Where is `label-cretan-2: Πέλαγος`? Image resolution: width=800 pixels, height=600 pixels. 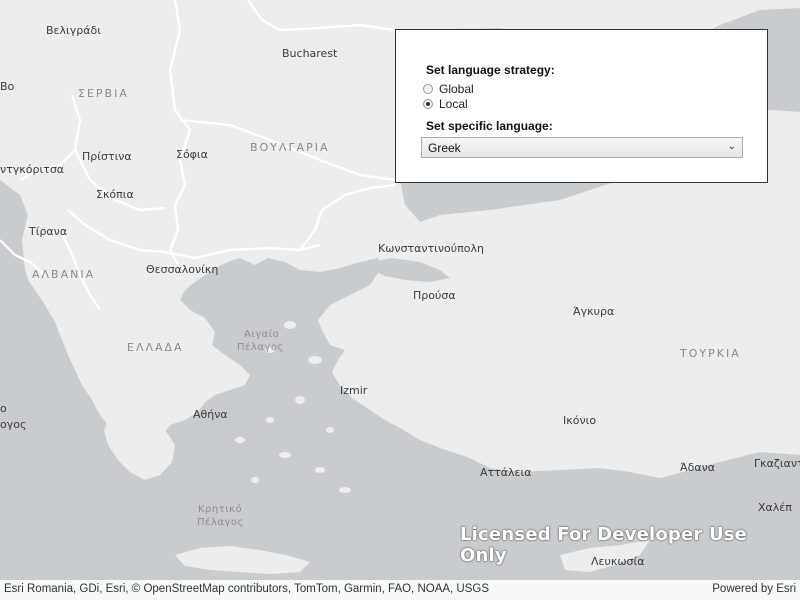
label-cretan-2: Πέλαγος is located at coordinates (220, 522).